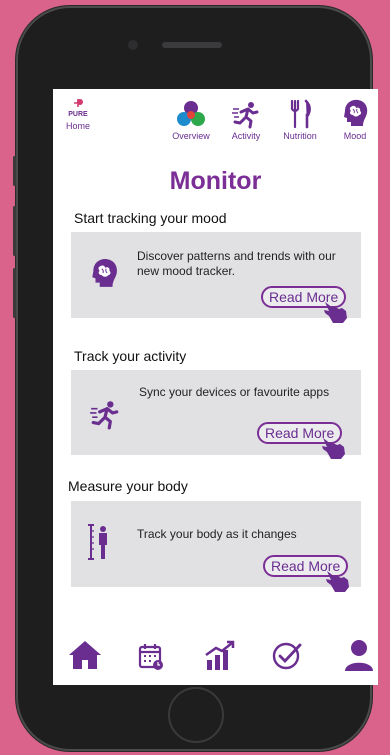  What do you see at coordinates (77, 126) in the screenshot?
I see `nav-home-label: Home` at bounding box center [77, 126].